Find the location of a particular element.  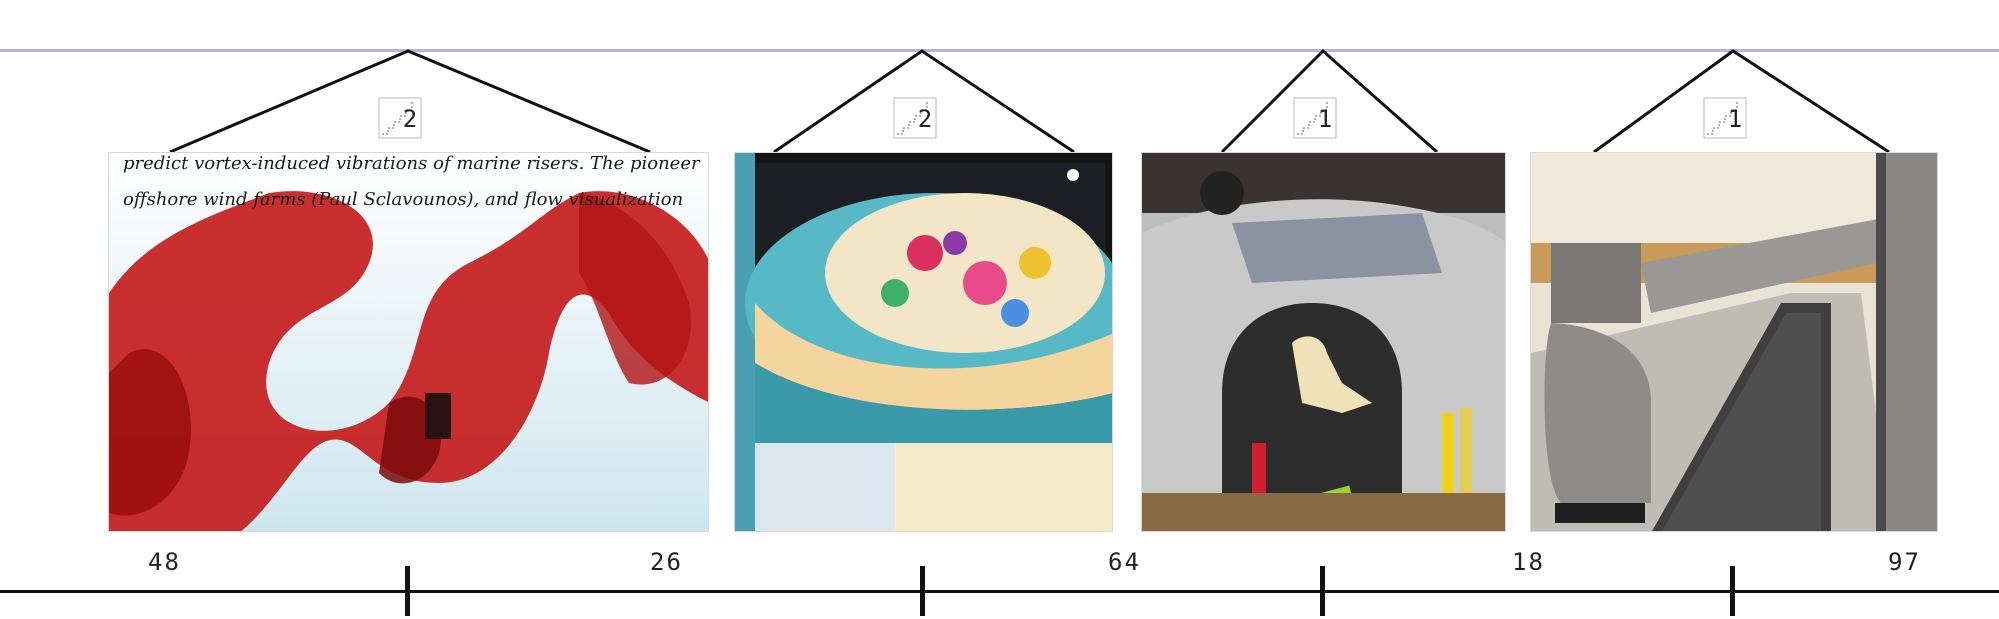

group-badge-2: 2 is located at coordinates (915, 118).